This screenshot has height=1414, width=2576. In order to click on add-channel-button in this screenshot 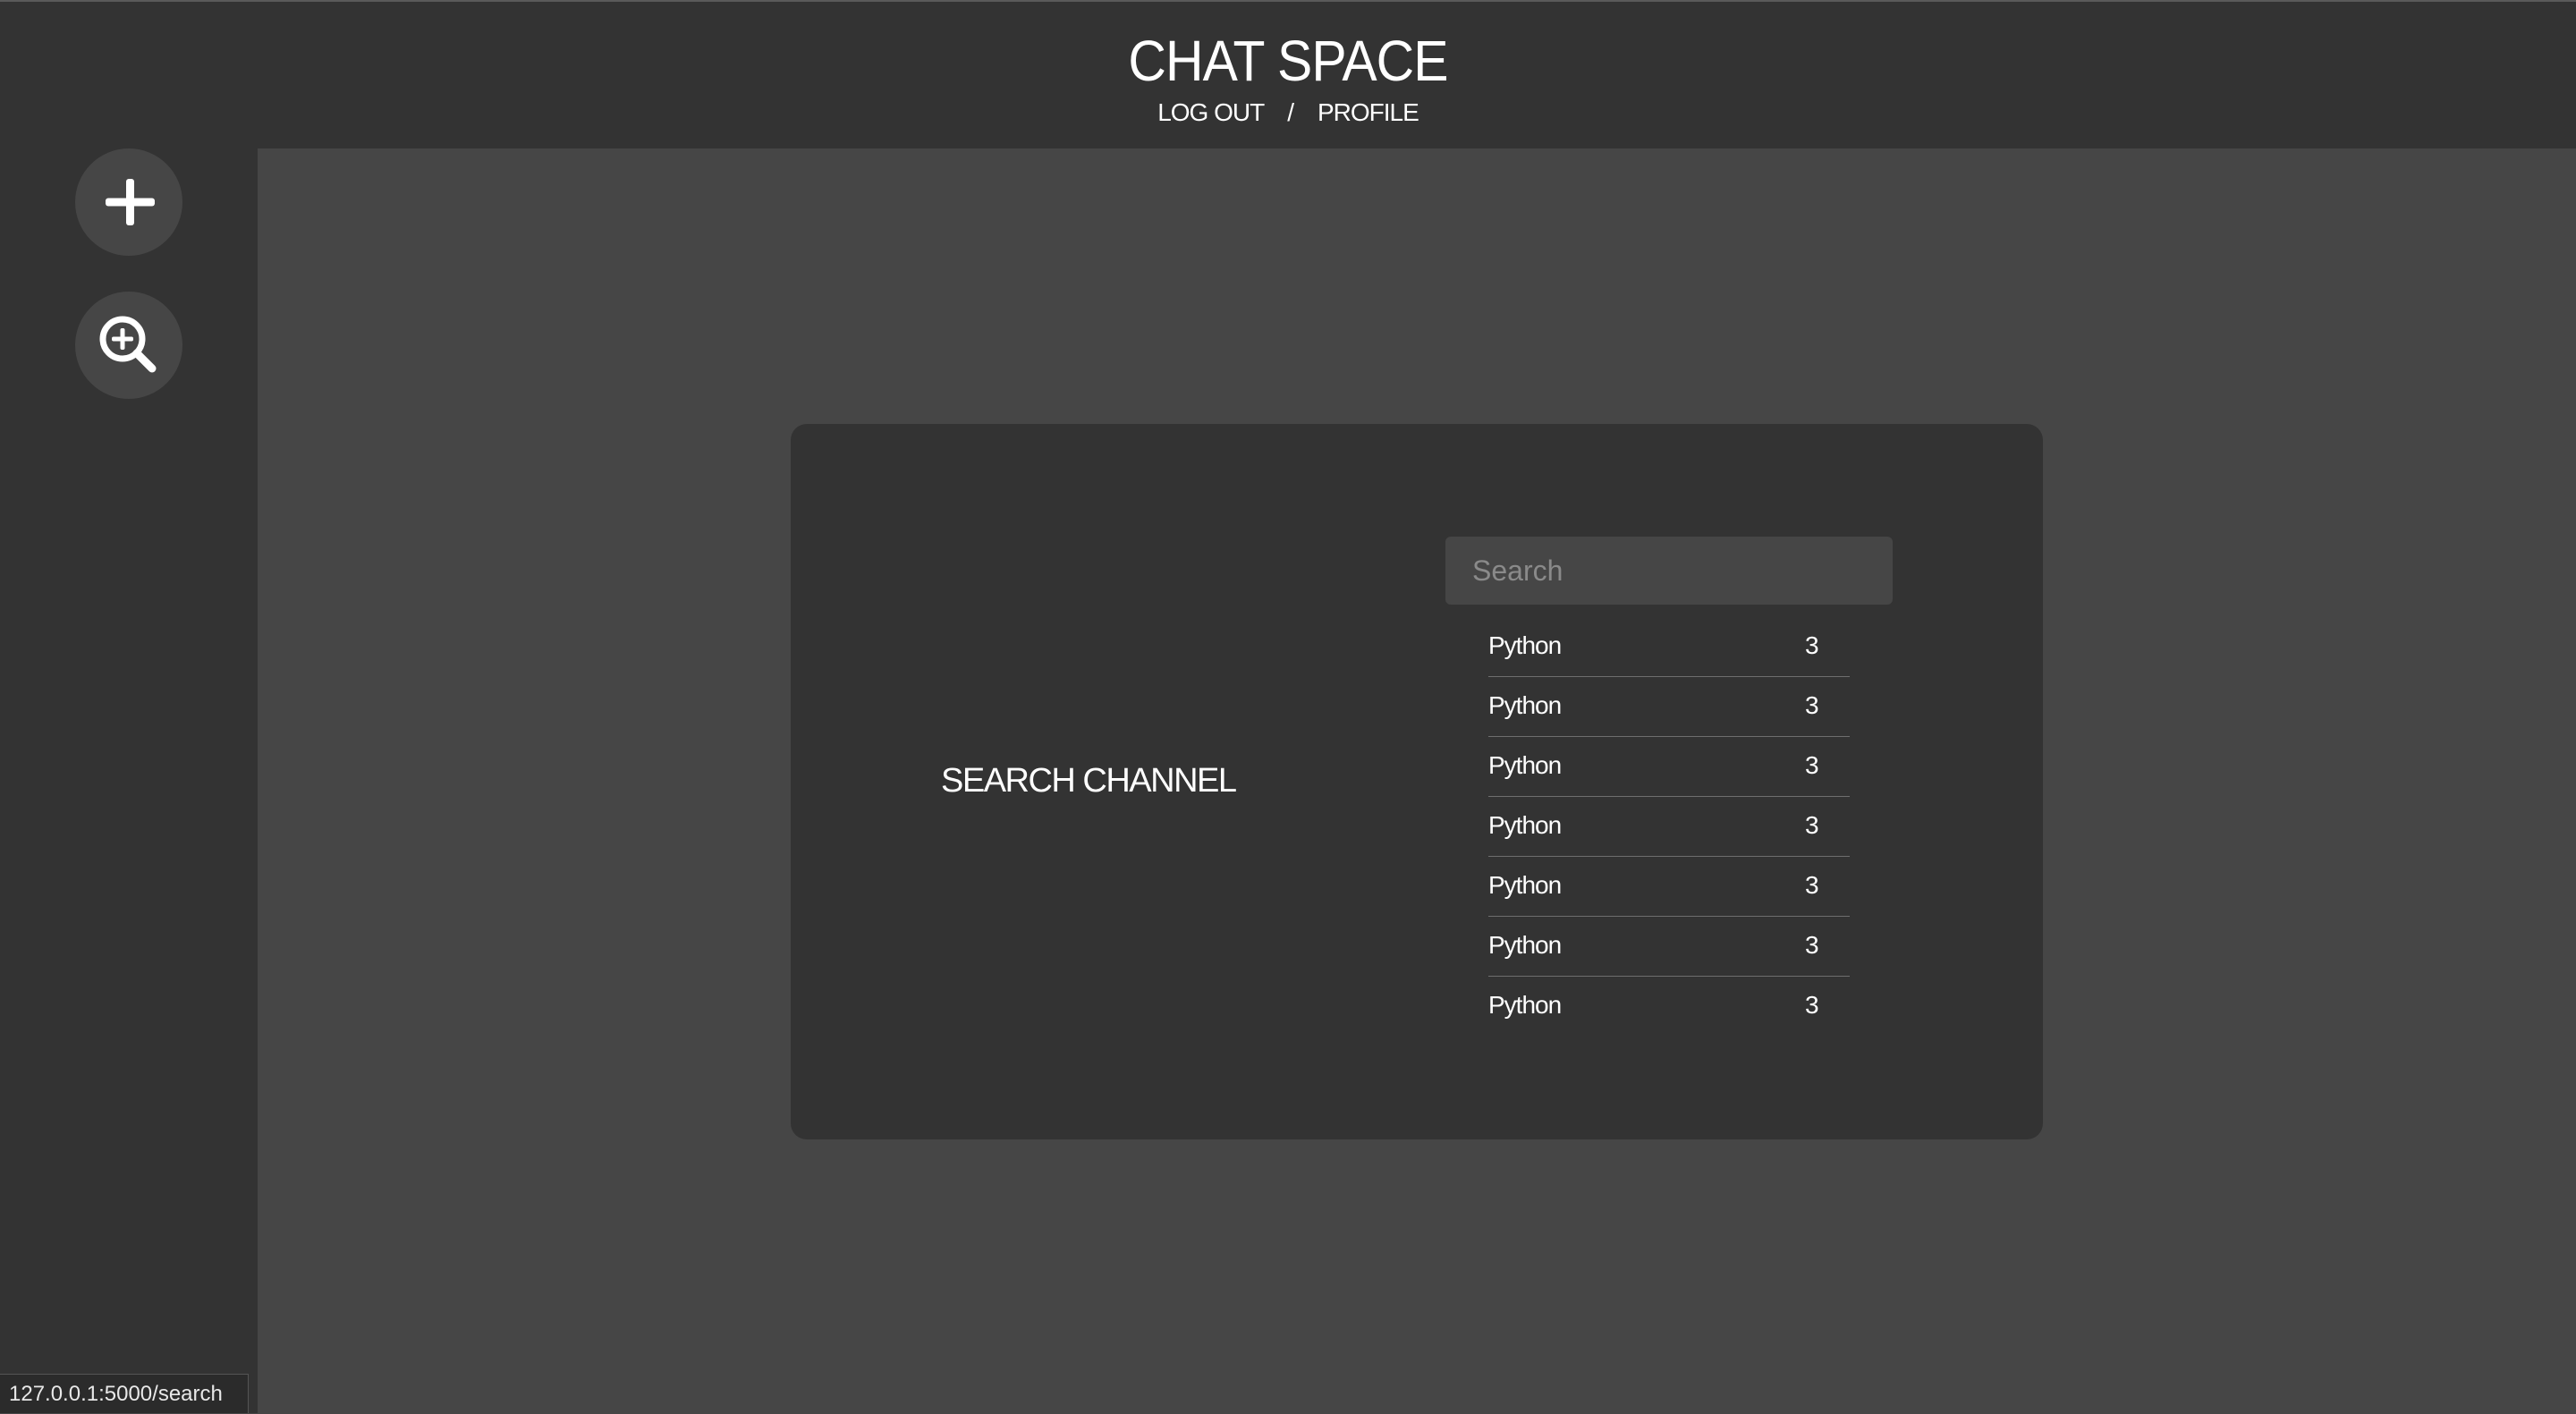, I will do `click(128, 202)`.